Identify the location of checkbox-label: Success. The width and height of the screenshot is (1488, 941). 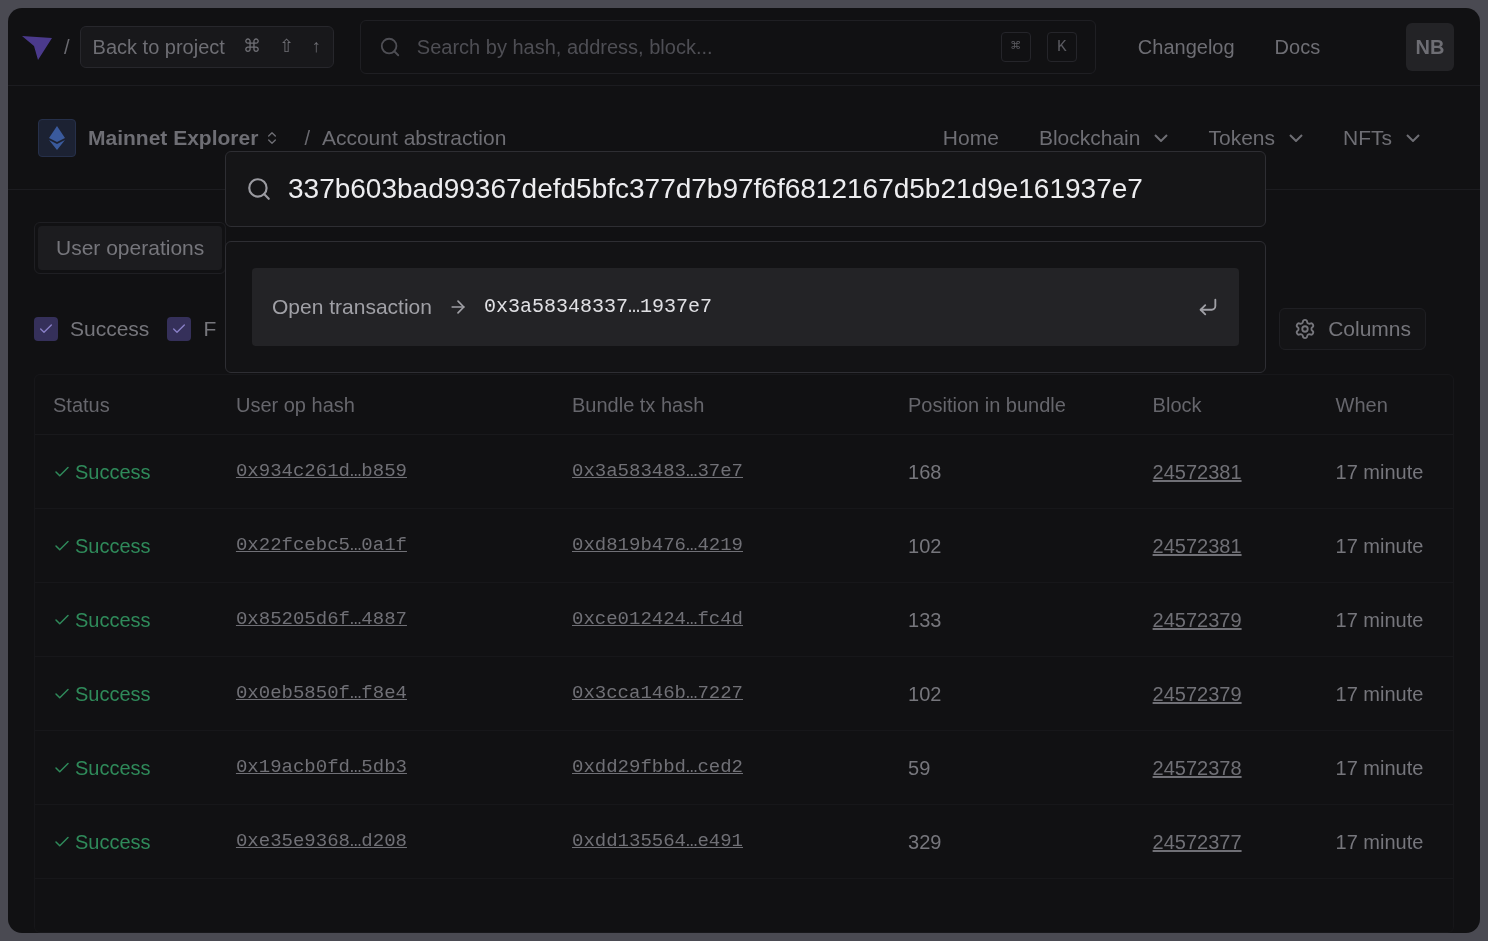
(110, 329).